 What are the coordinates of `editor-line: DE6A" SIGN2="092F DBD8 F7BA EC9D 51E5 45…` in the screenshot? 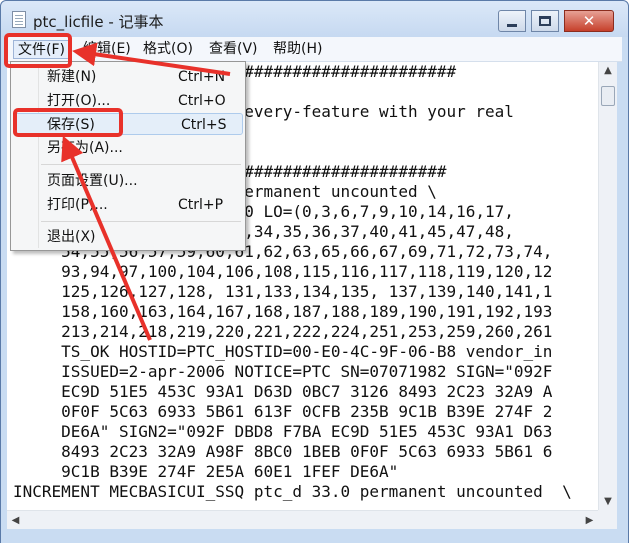 It's located at (283, 431).